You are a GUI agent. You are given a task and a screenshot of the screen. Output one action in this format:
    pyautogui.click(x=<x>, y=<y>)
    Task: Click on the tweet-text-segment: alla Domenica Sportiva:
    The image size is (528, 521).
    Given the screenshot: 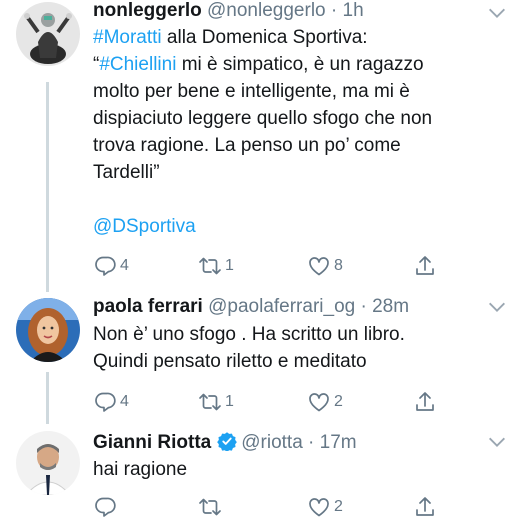 What is the action you would take?
    pyautogui.click(x=264, y=37)
    